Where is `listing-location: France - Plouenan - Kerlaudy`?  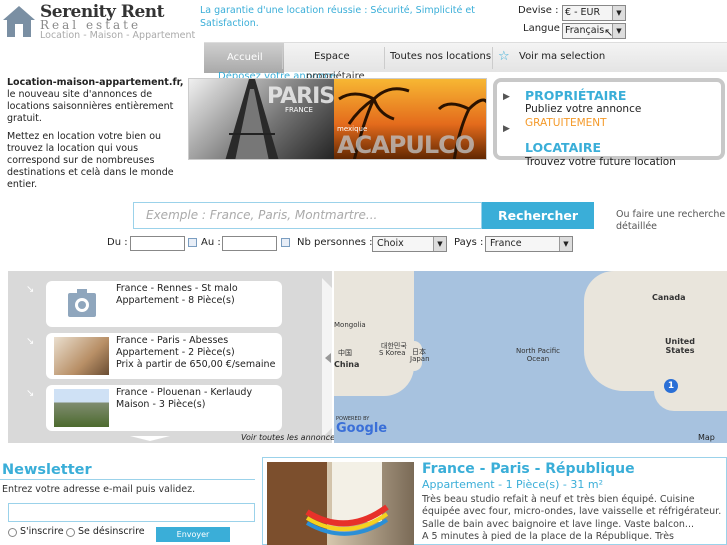 listing-location: France - Plouenan - Kerlaudy is located at coordinates (184, 392).